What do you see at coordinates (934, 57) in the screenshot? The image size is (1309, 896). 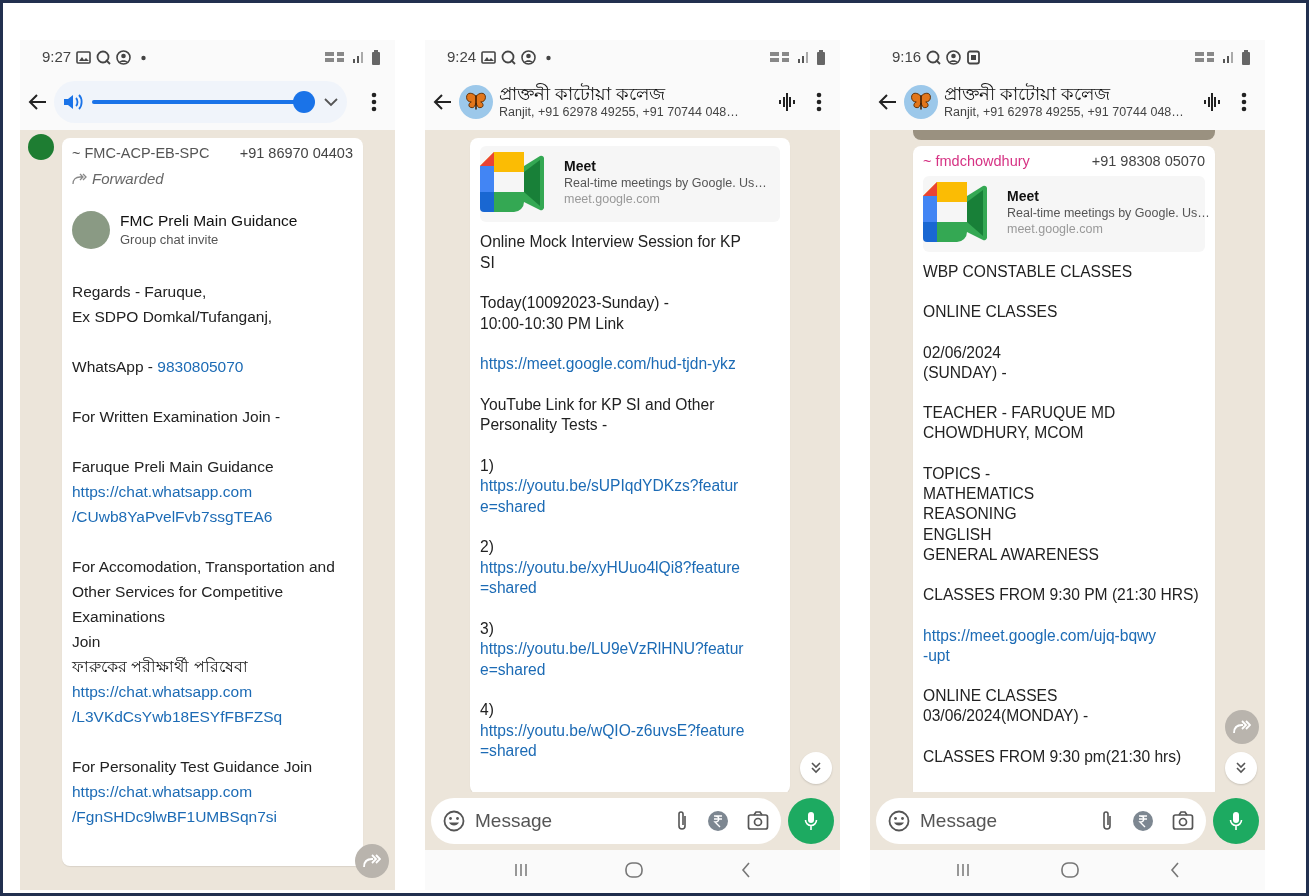 I see `search-icon` at bounding box center [934, 57].